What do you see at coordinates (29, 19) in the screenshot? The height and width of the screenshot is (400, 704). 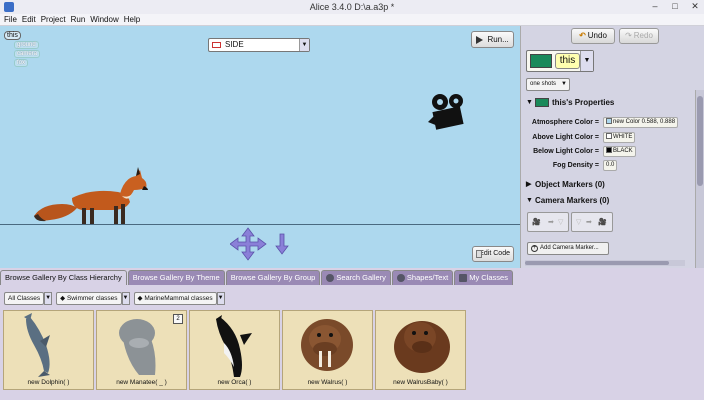 I see `menu-edit: Edit` at bounding box center [29, 19].